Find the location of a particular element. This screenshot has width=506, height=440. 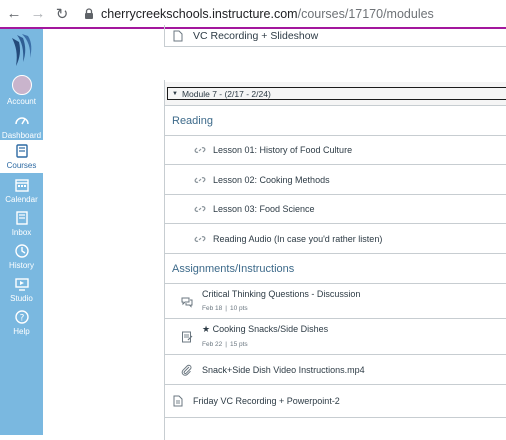

nav-account: Account is located at coordinates (21, 90).